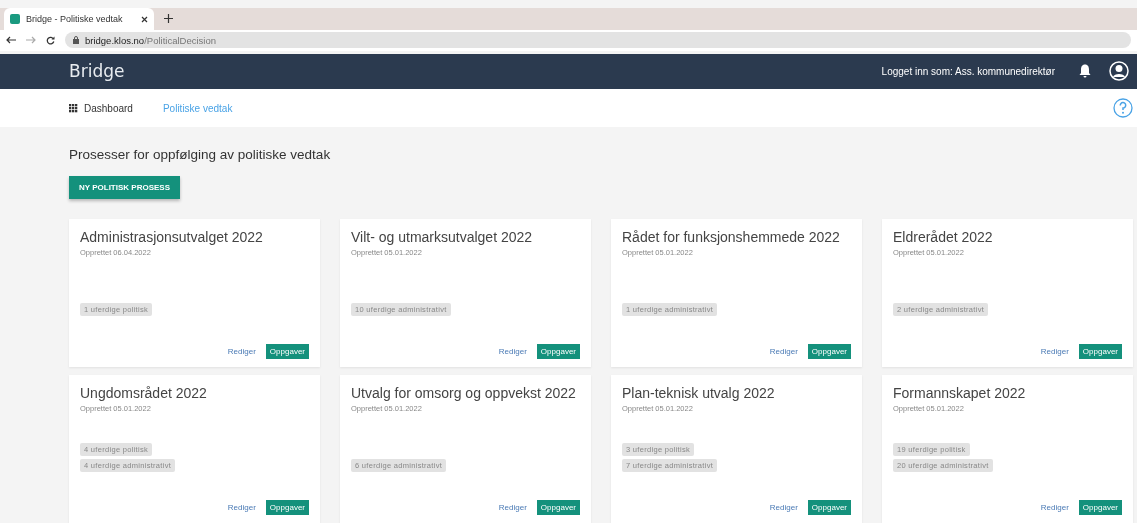  What do you see at coordinates (442, 237) in the screenshot?
I see `card-title: Vilt- og utmarksutvalget 2022` at bounding box center [442, 237].